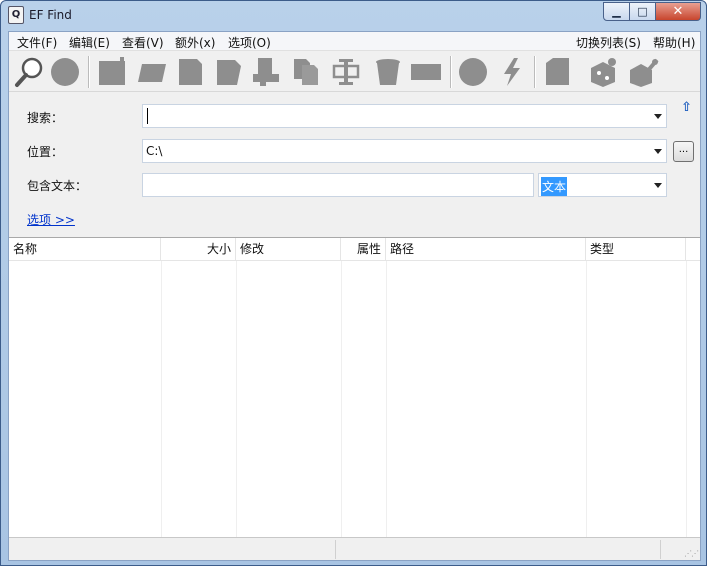 The width and height of the screenshot is (707, 566). I want to click on edit-button, so click(229, 72).